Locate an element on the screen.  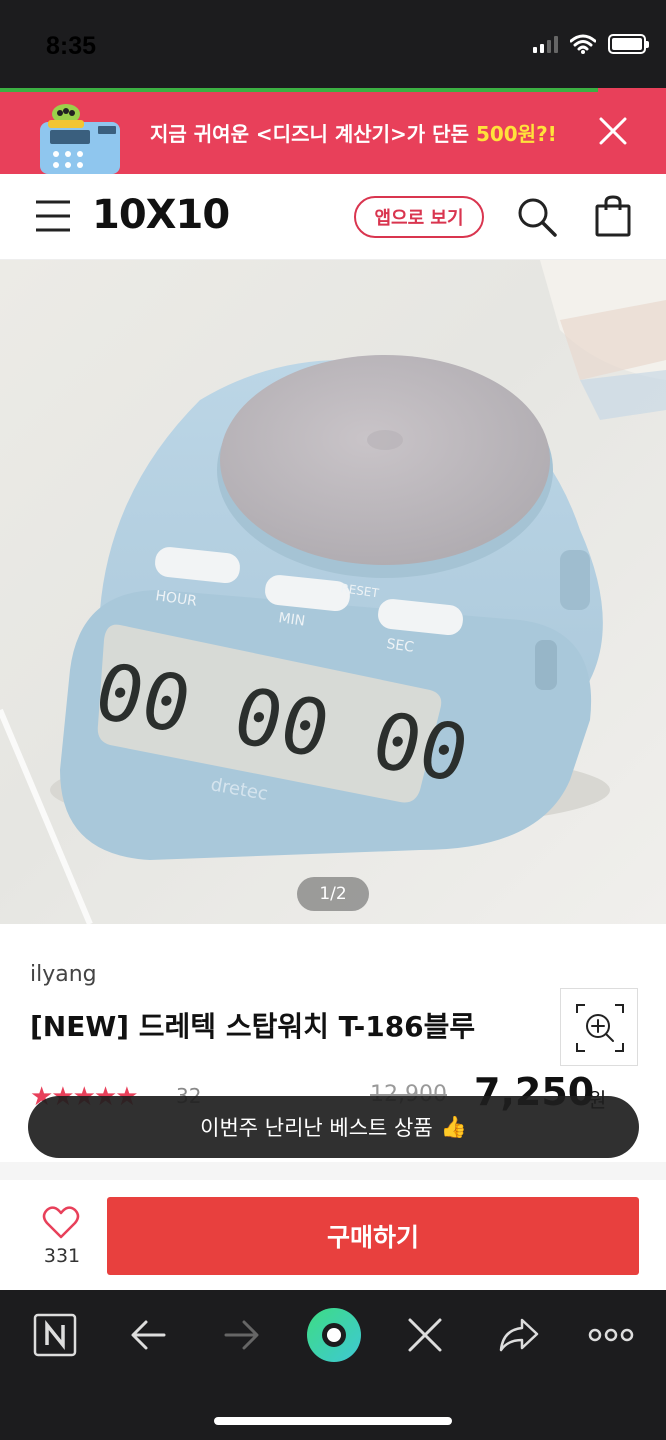
zoom-button is located at coordinates (599, 1027).